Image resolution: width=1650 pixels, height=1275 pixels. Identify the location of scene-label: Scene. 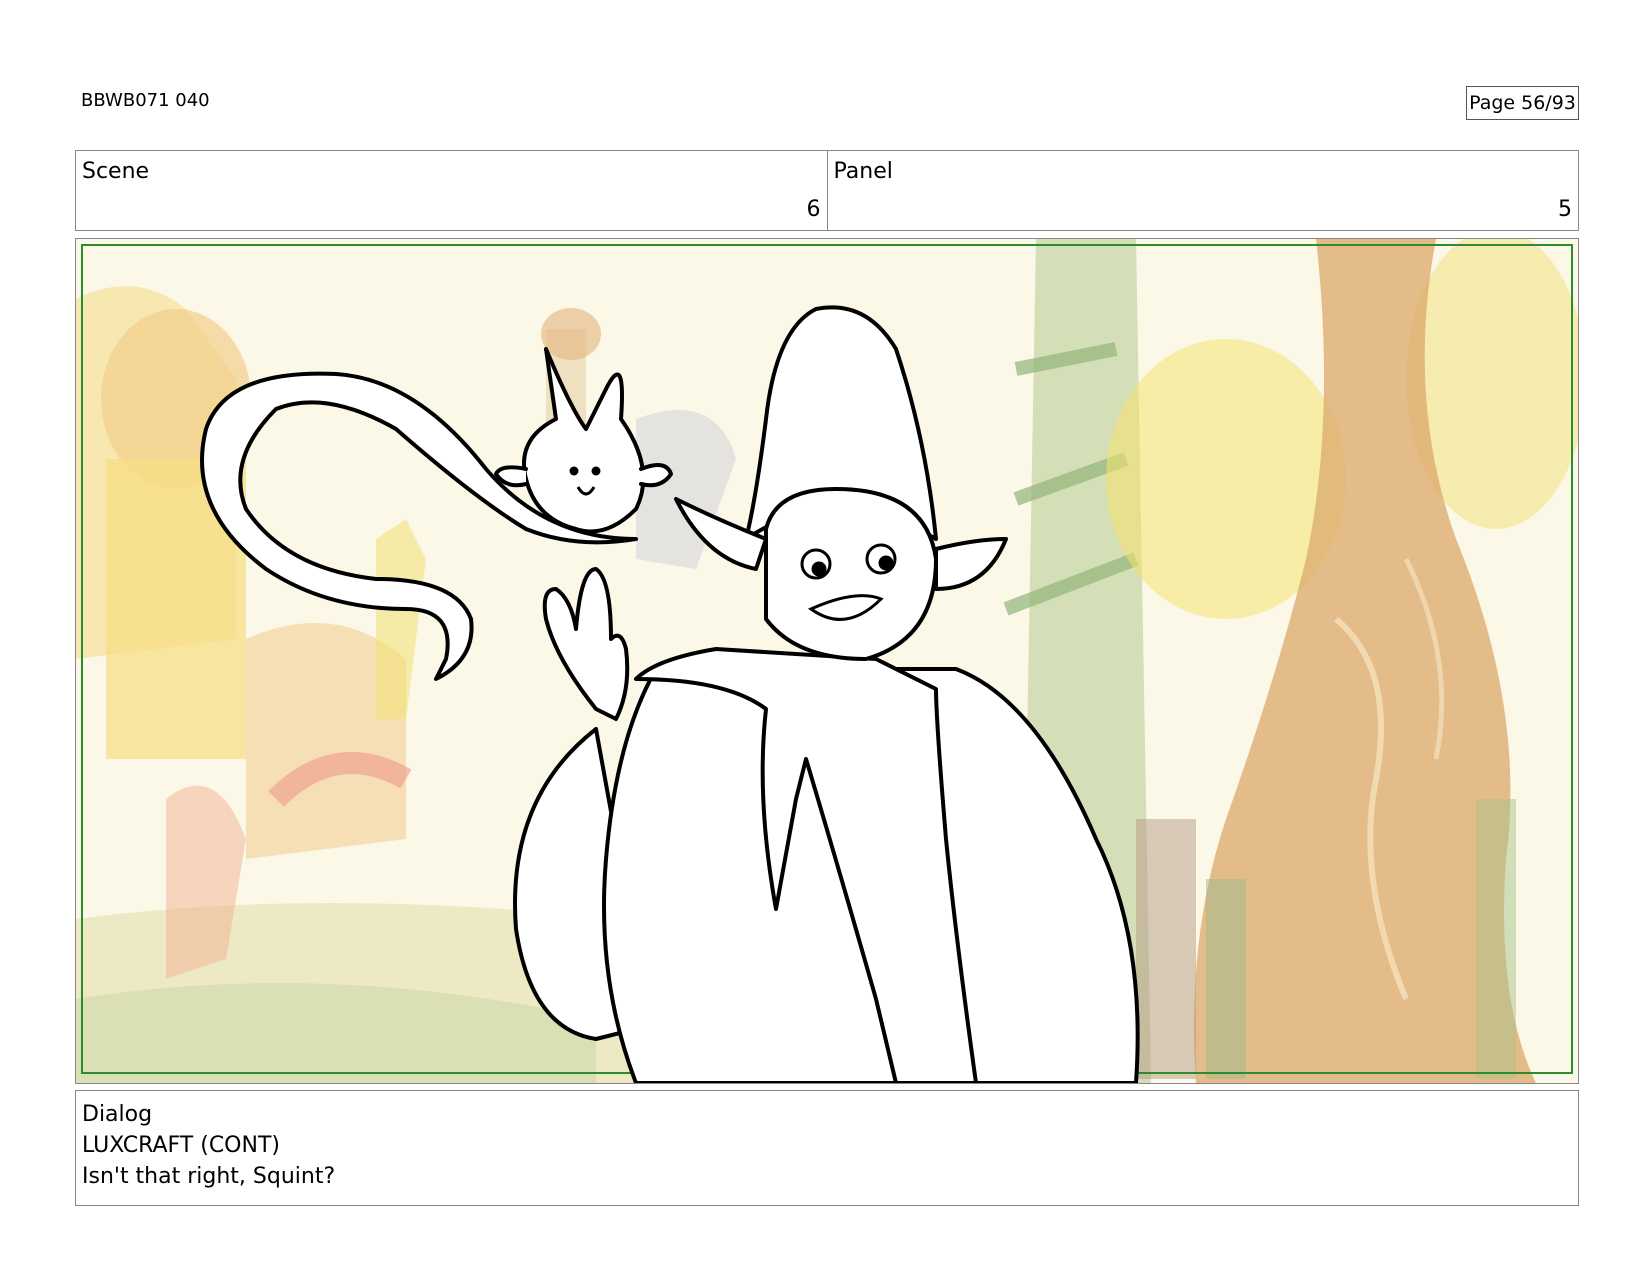
(116, 171).